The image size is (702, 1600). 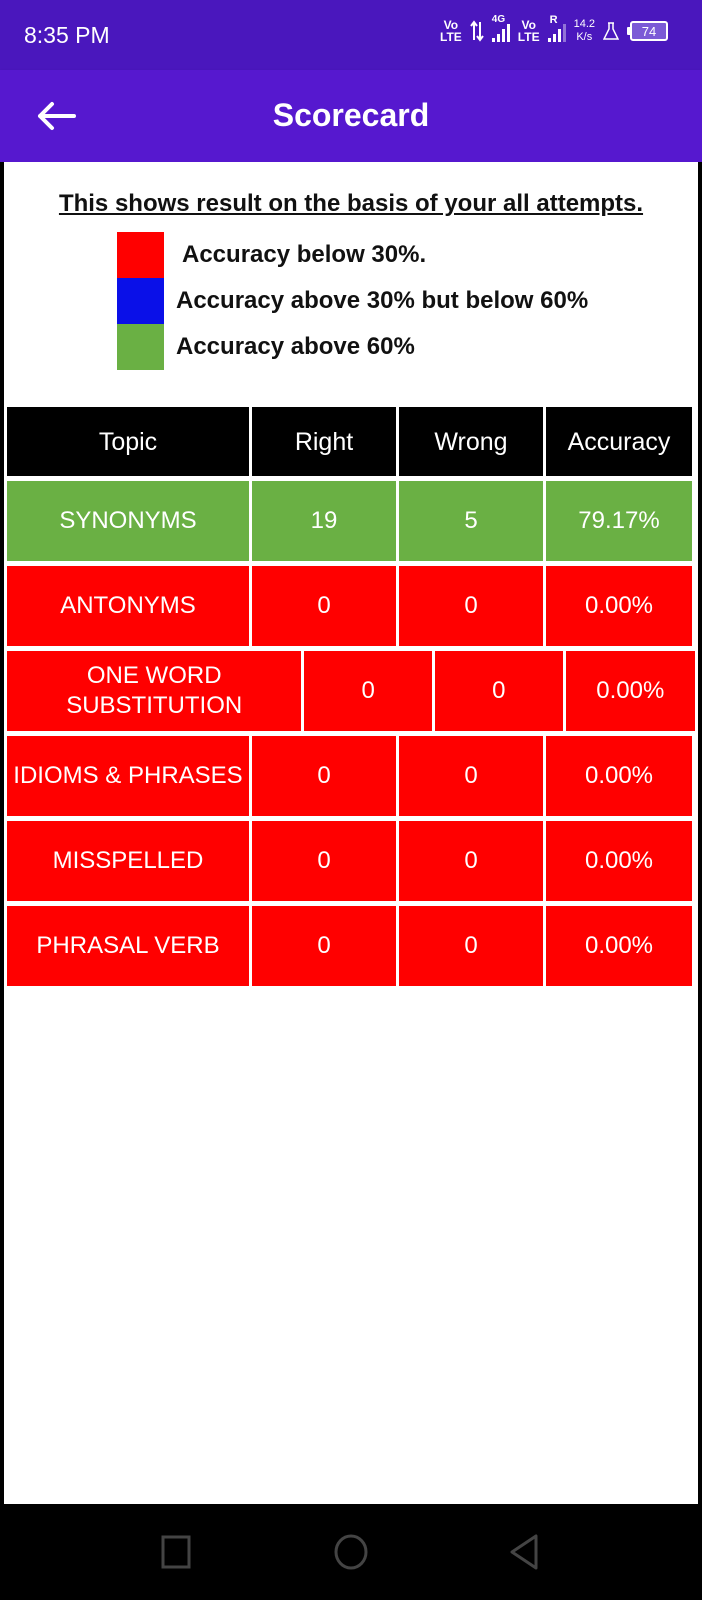 I want to click on legend-label: Accuracy above 30% but below 60%, so click(x=382, y=300).